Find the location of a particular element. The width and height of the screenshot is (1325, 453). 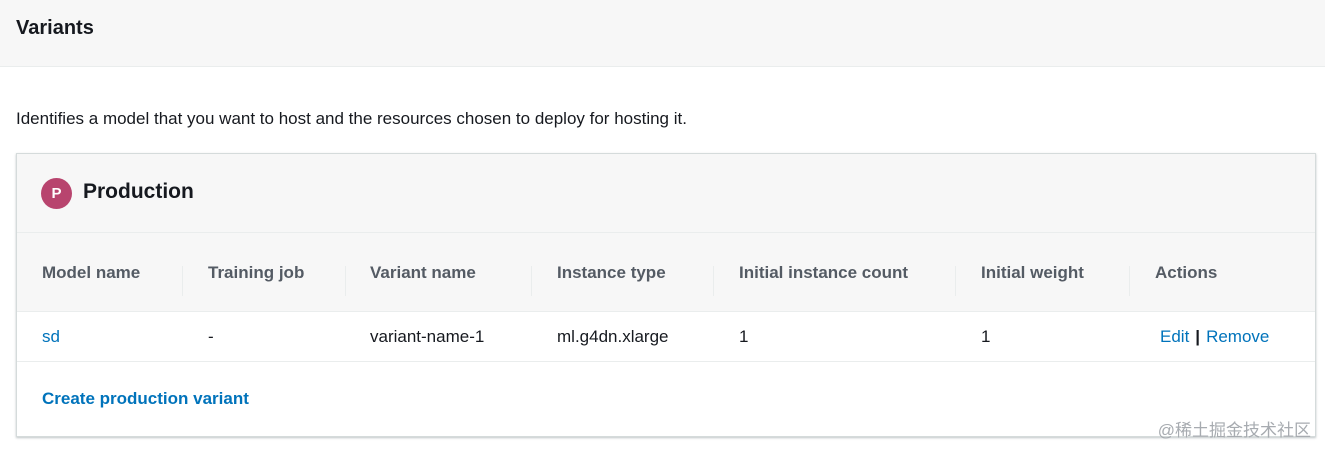

watermark: @稀土掘金技术社区 is located at coordinates (1234, 430).